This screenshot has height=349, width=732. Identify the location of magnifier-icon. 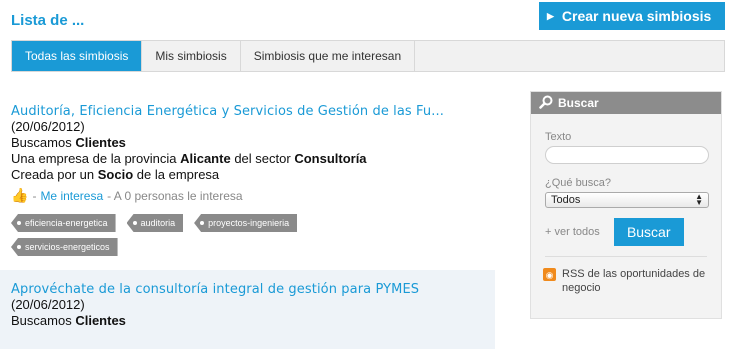
(546, 103).